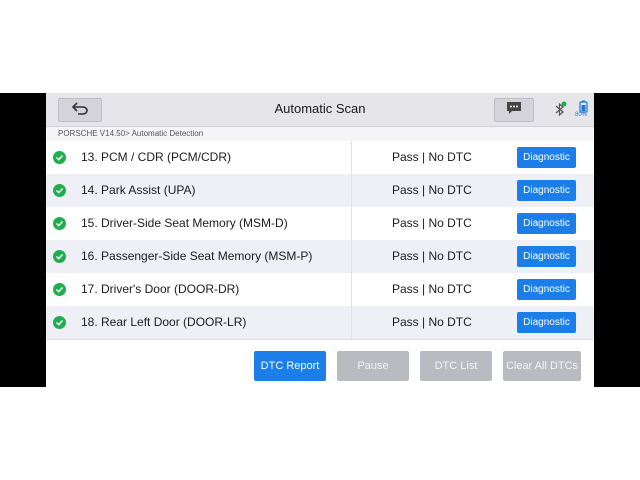  I want to click on system-name: 15. Driver-Side Seat Memory (MSM-D), so click(184, 223).